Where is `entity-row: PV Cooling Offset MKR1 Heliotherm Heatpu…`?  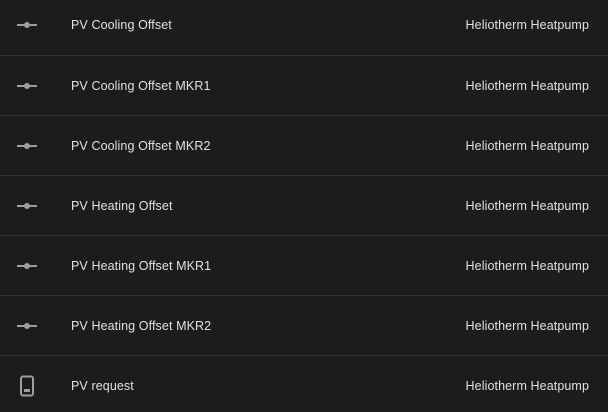
entity-row: PV Cooling Offset MKR1 Heliotherm Heatpu… is located at coordinates (304, 85).